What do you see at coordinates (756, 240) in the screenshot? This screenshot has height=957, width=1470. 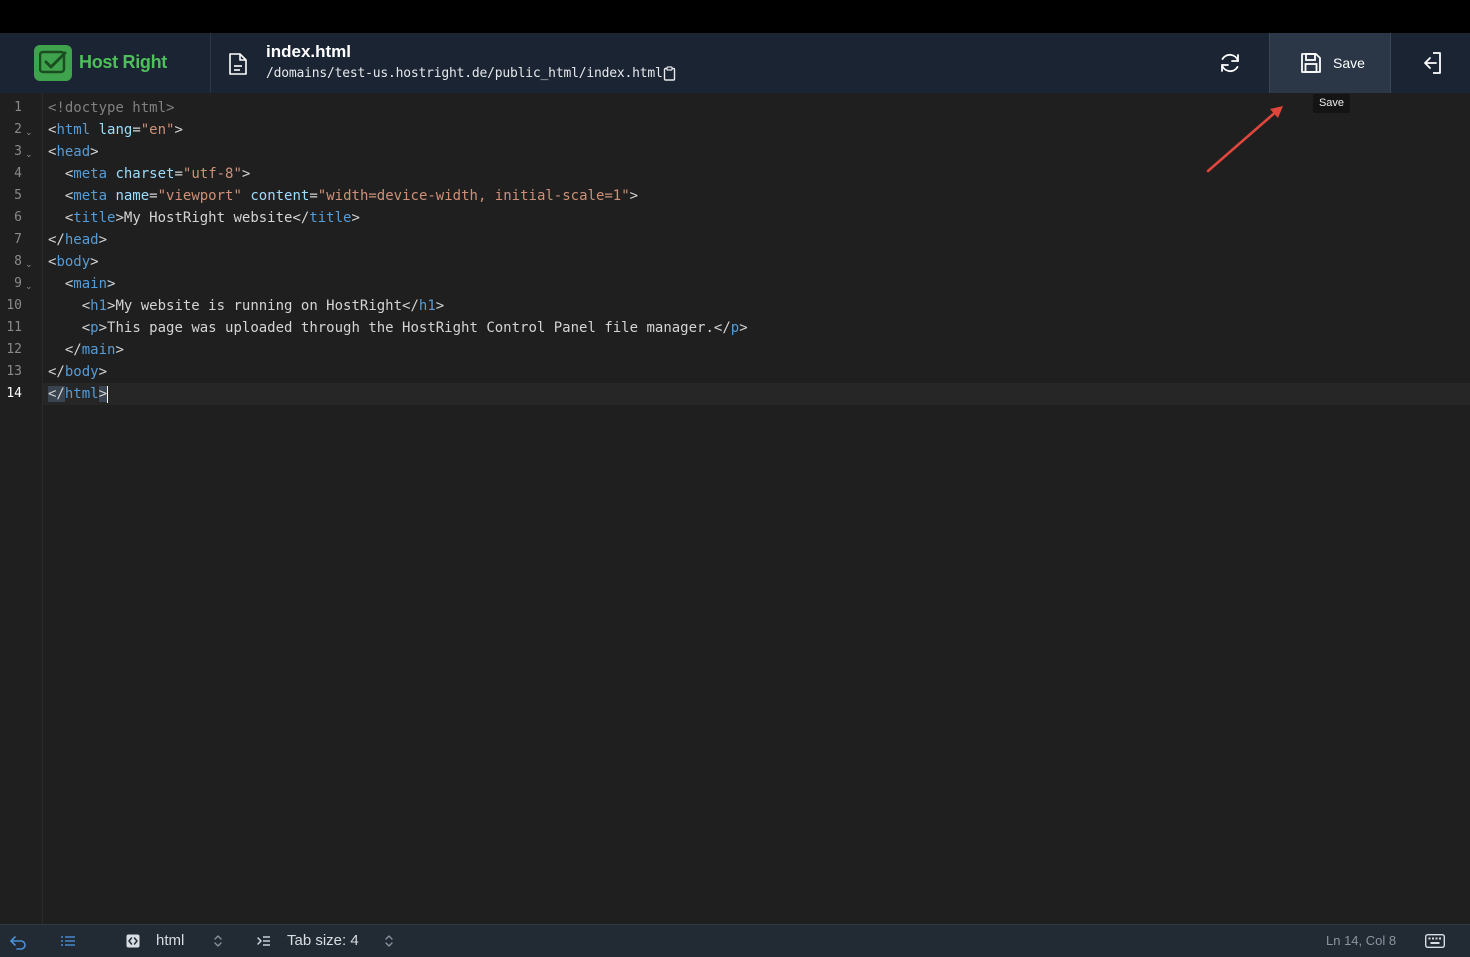 I see `code-line: </head>` at bounding box center [756, 240].